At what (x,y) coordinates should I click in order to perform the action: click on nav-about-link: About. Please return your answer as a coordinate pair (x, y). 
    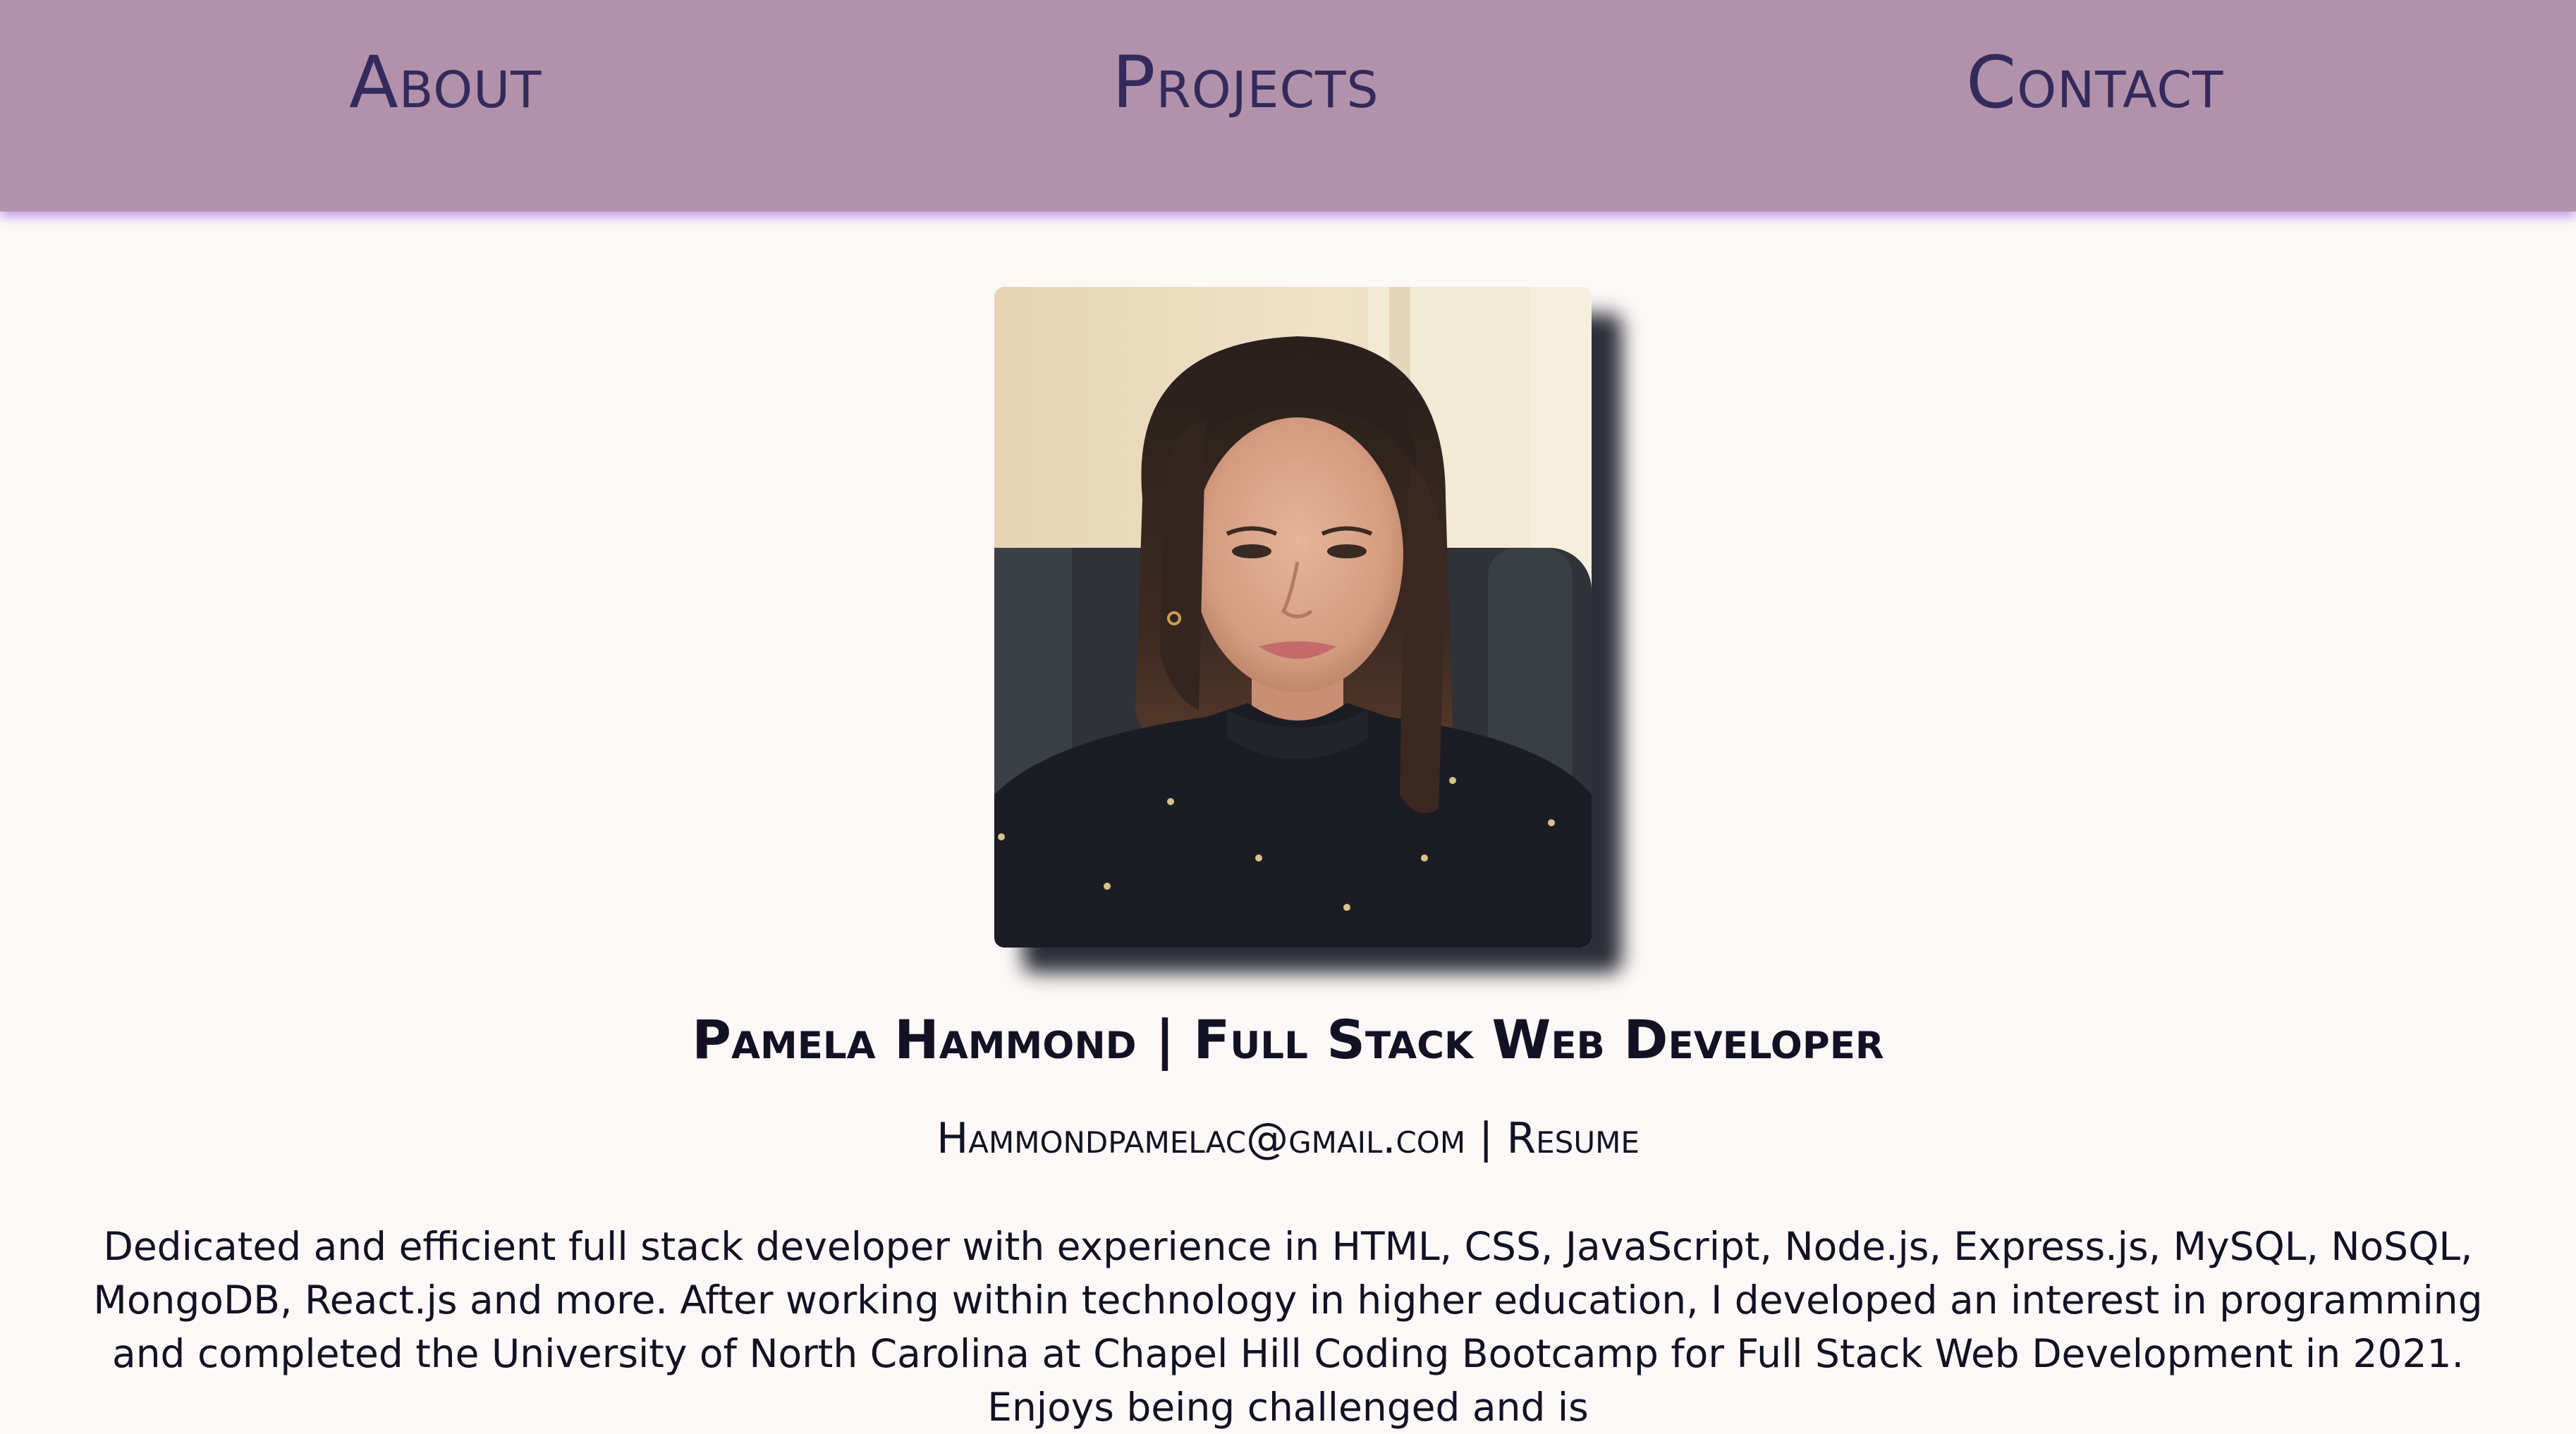
    Looking at the image, I should click on (446, 83).